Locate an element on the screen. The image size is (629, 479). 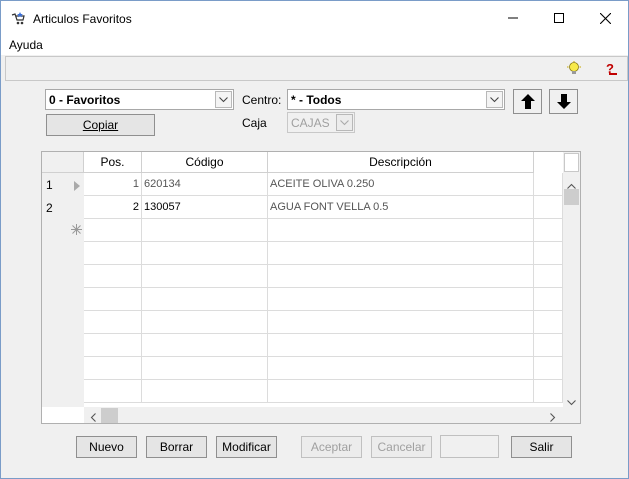
arrow-down-icon is located at coordinates (563, 101).